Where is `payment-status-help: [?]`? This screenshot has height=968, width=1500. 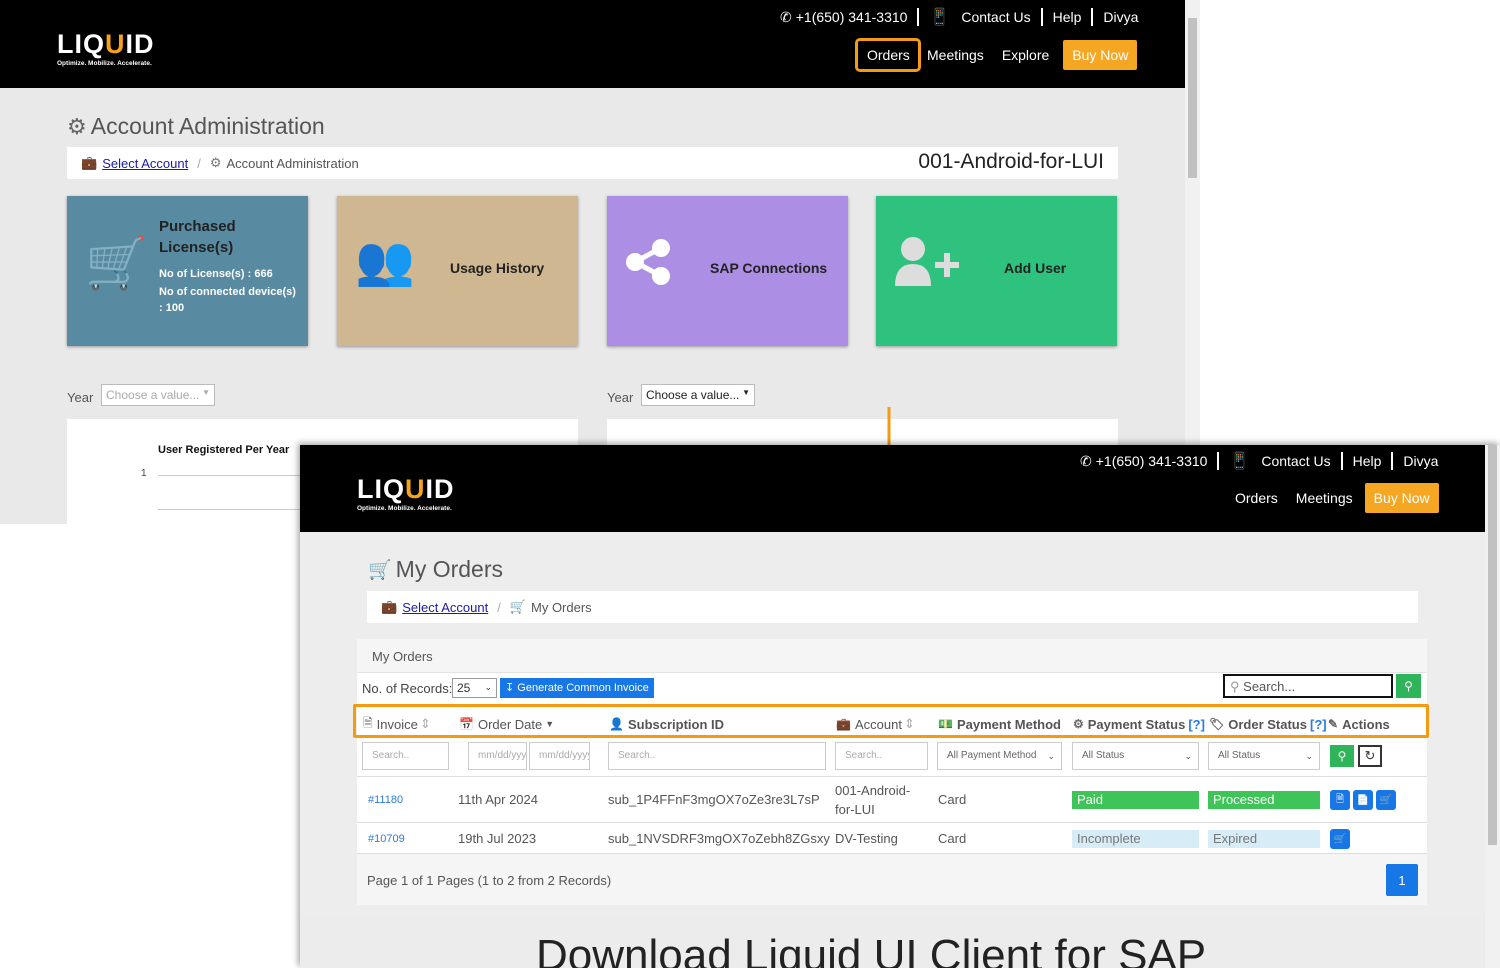
payment-status-help: [?] is located at coordinates (1196, 724).